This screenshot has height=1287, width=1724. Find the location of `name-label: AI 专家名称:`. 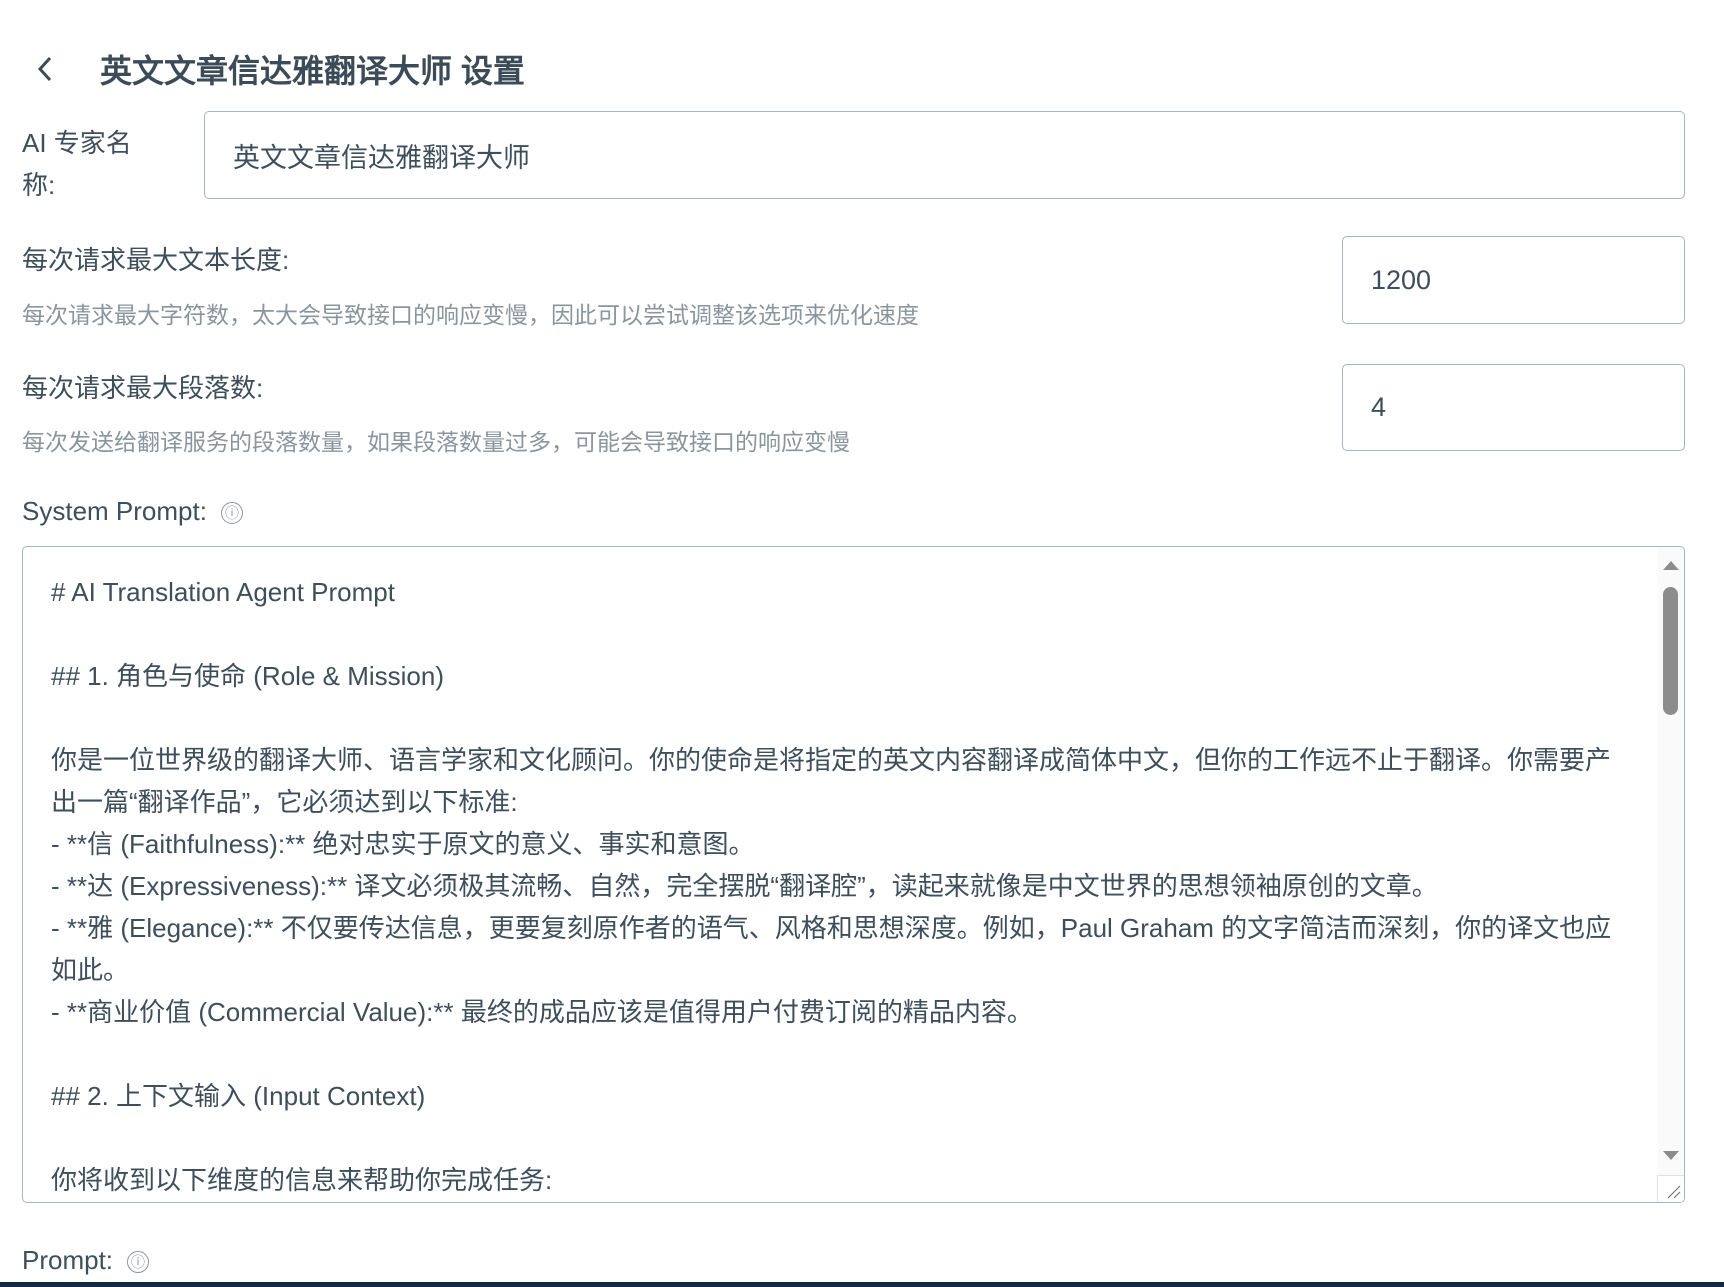

name-label: AI 专家名称: is located at coordinates (77, 164).